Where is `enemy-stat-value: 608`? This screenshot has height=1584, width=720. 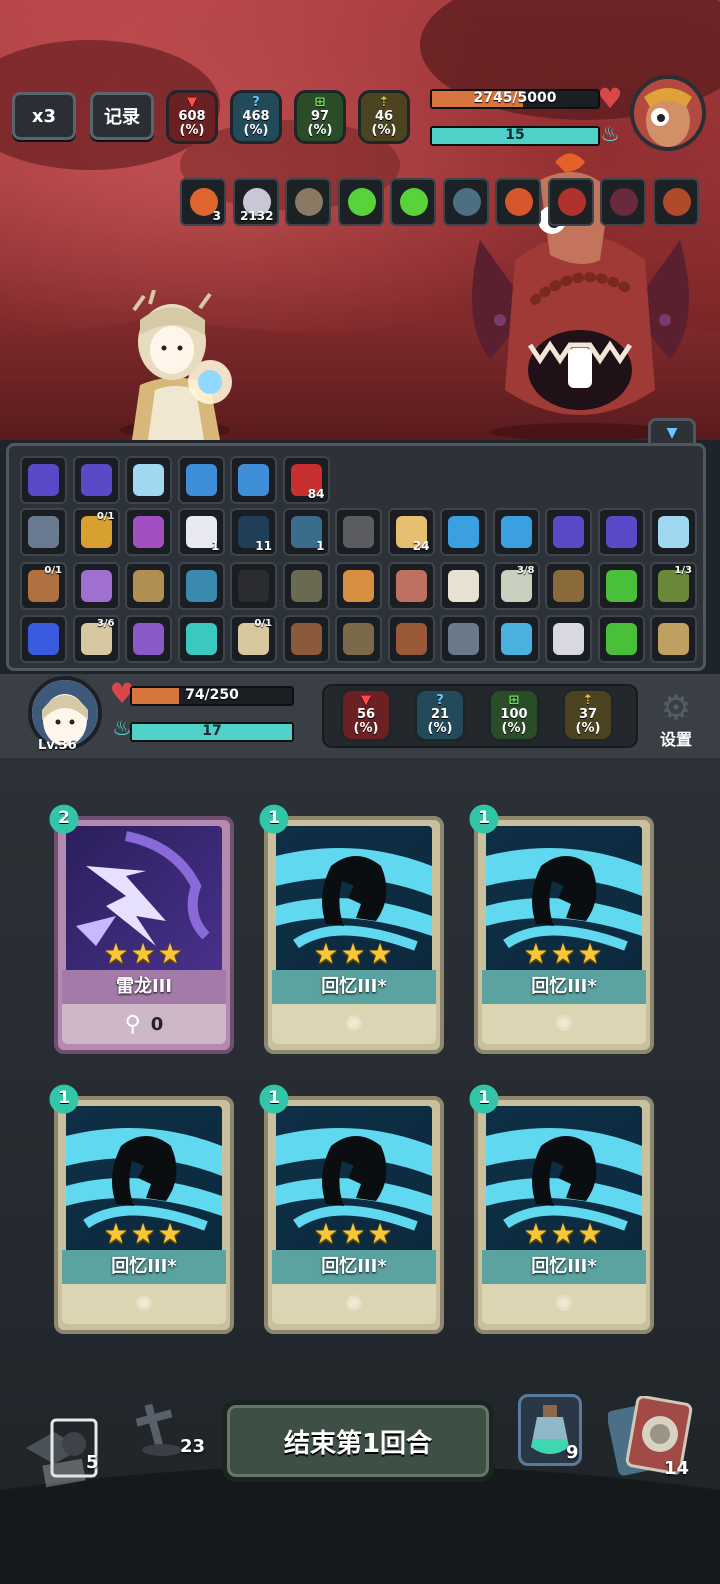 enemy-stat-value: 608 is located at coordinates (192, 116).